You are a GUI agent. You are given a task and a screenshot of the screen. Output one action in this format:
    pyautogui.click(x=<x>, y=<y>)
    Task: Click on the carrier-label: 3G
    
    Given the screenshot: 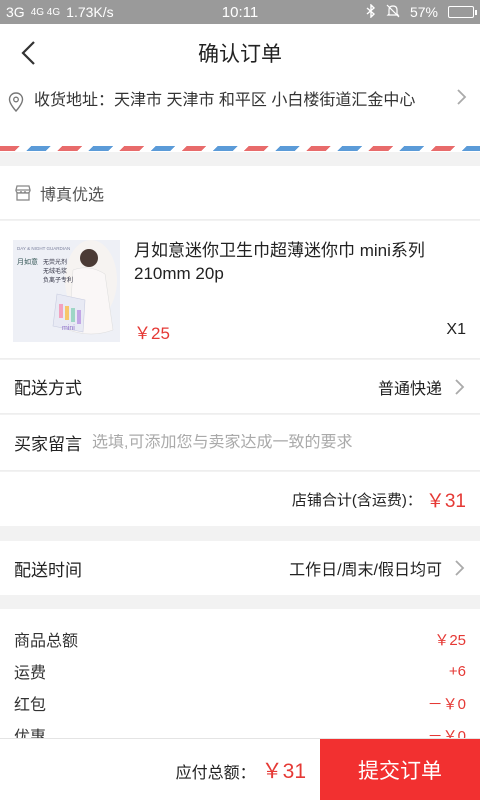 What is the action you would take?
    pyautogui.click(x=15, y=12)
    